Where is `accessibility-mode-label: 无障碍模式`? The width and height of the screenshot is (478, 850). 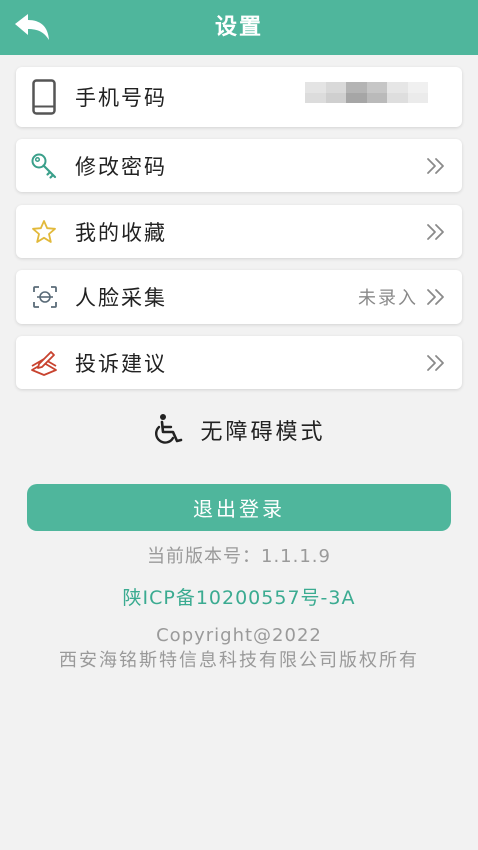 accessibility-mode-label: 无障碍模式 is located at coordinates (263, 432).